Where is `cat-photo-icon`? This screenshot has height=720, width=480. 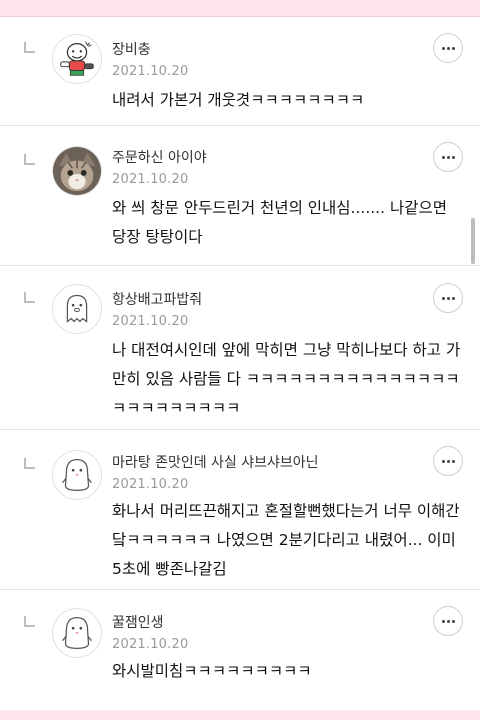
cat-photo-icon is located at coordinates (77, 171).